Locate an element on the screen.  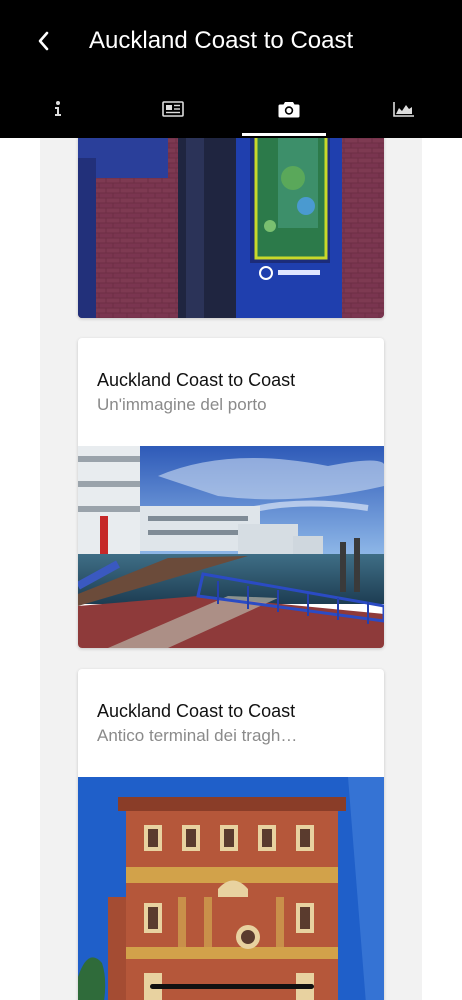
tab-elevation is located at coordinates (404, 109).